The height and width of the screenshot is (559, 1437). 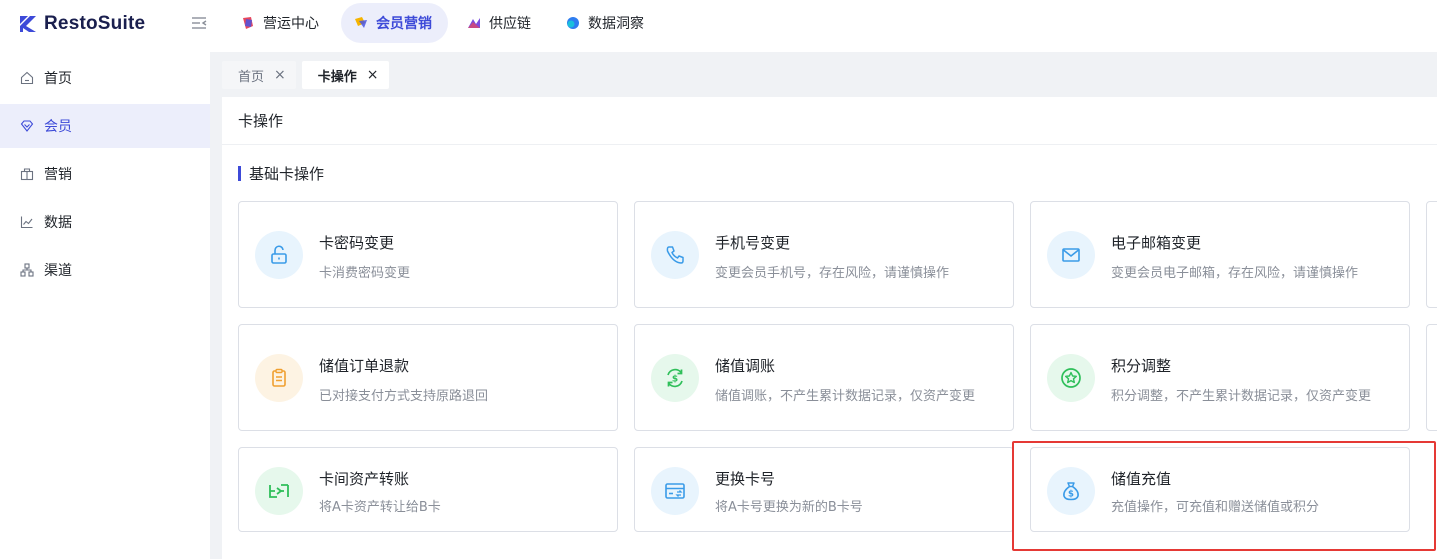 What do you see at coordinates (199, 23) in the screenshot?
I see `collapse-menu-icon` at bounding box center [199, 23].